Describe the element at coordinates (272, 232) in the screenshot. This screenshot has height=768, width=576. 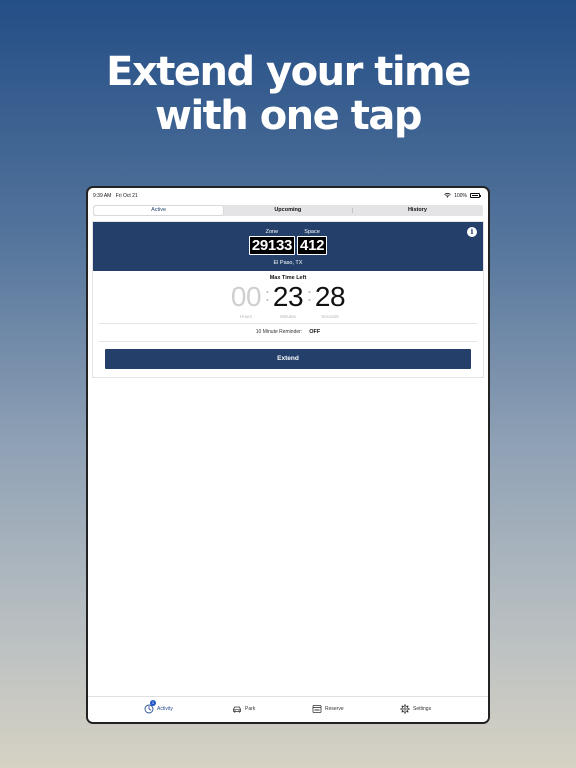
I see `zone-label: Zone` at that location.